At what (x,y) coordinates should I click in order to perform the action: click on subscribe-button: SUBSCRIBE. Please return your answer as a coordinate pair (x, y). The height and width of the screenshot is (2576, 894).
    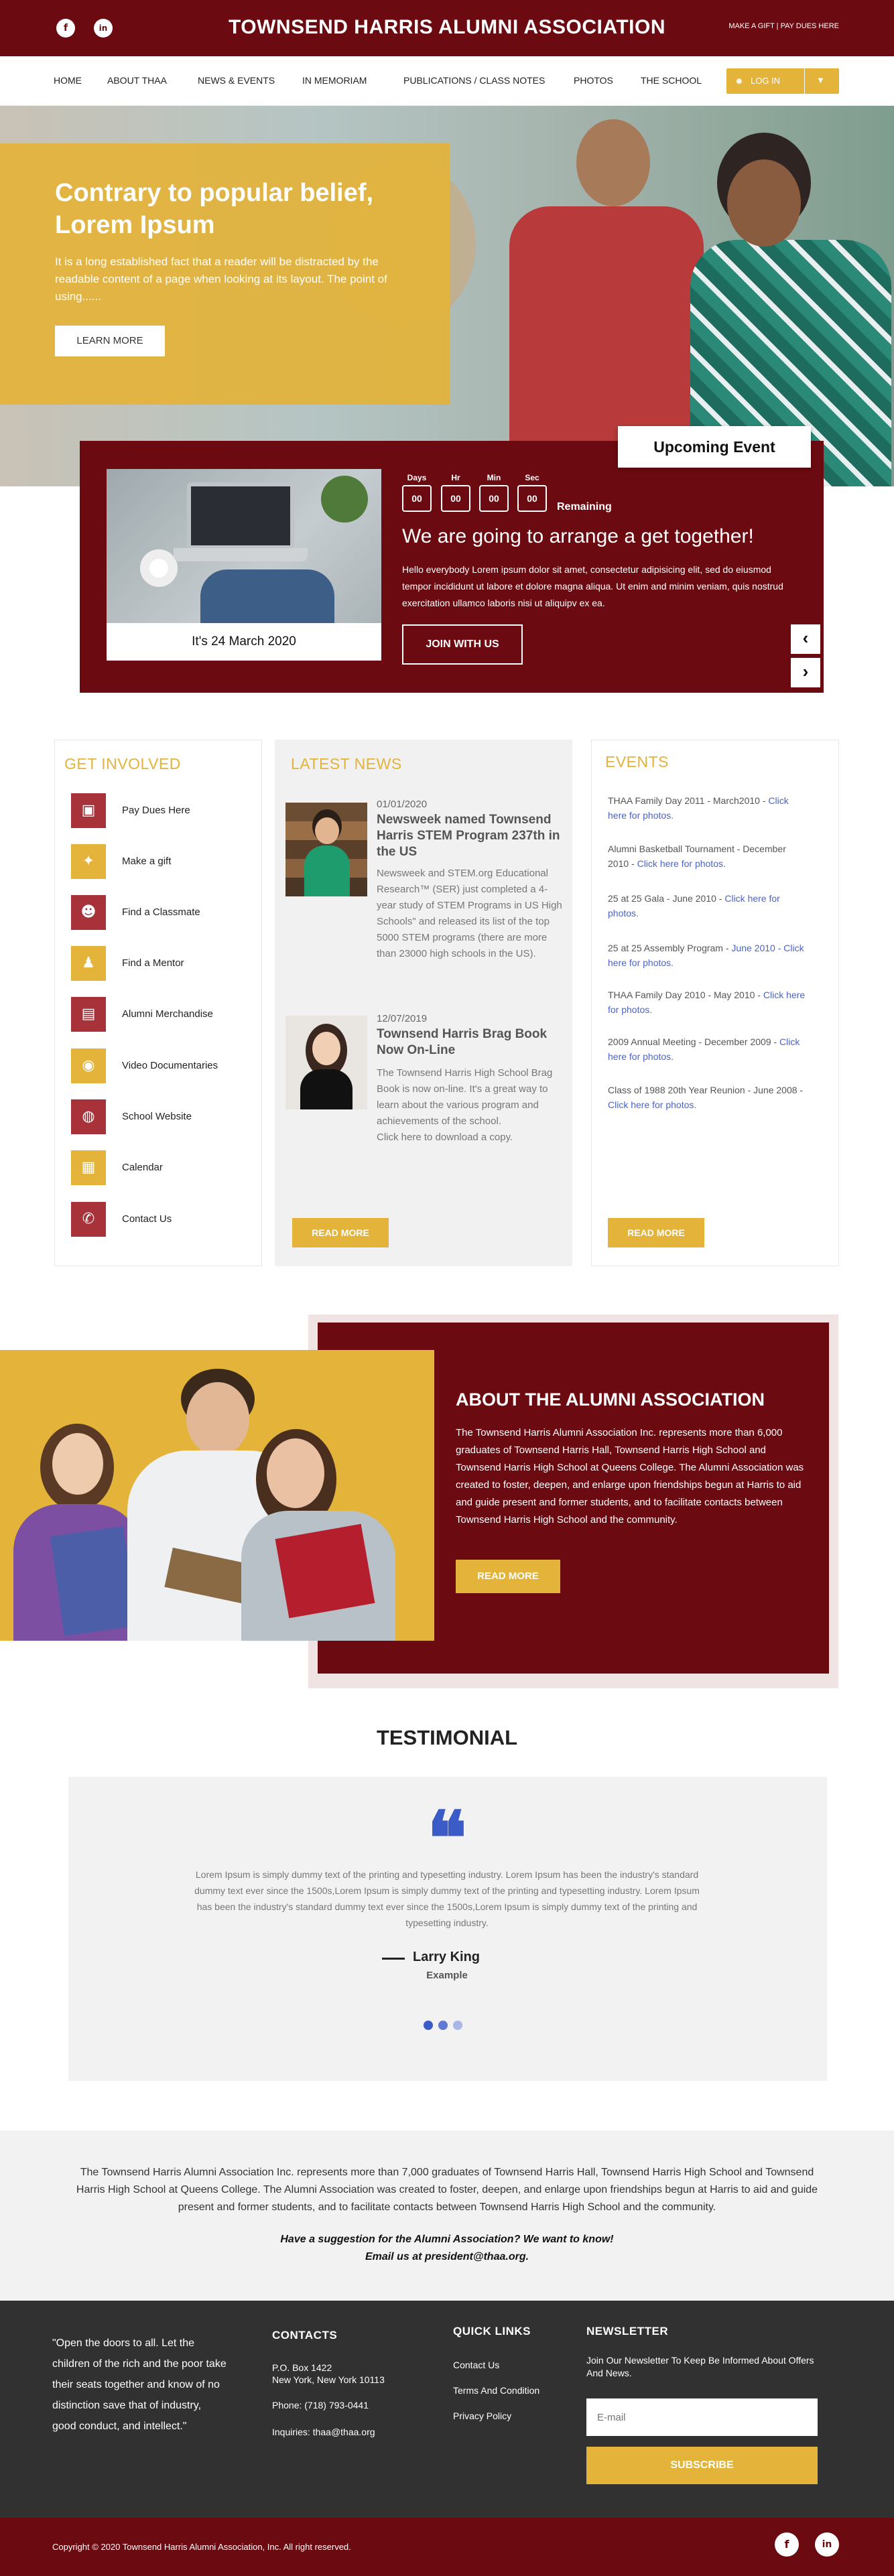
    Looking at the image, I should click on (702, 2466).